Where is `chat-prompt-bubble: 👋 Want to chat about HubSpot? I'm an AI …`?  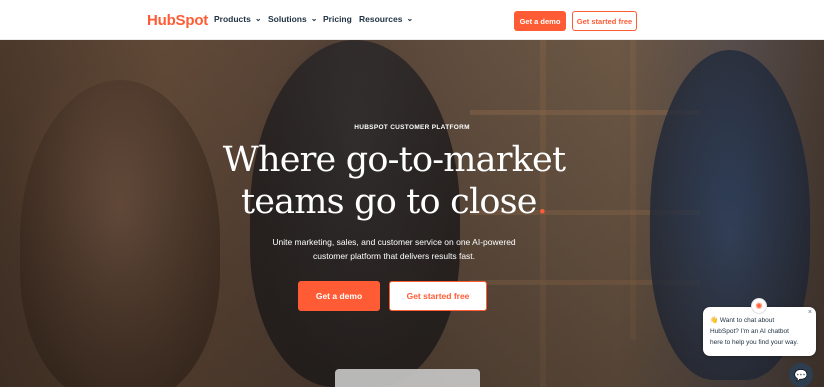 chat-prompt-bubble: 👋 Want to chat about HubSpot? I'm an AI … is located at coordinates (759, 331).